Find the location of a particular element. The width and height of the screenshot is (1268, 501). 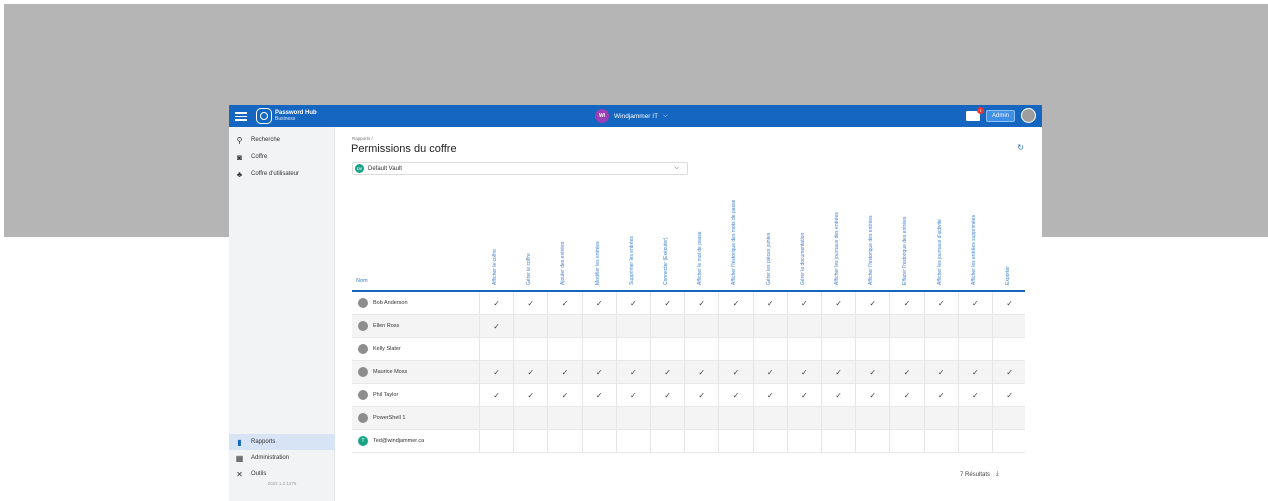

column-header: Gérer les pièces jointes is located at coordinates (769, 259).